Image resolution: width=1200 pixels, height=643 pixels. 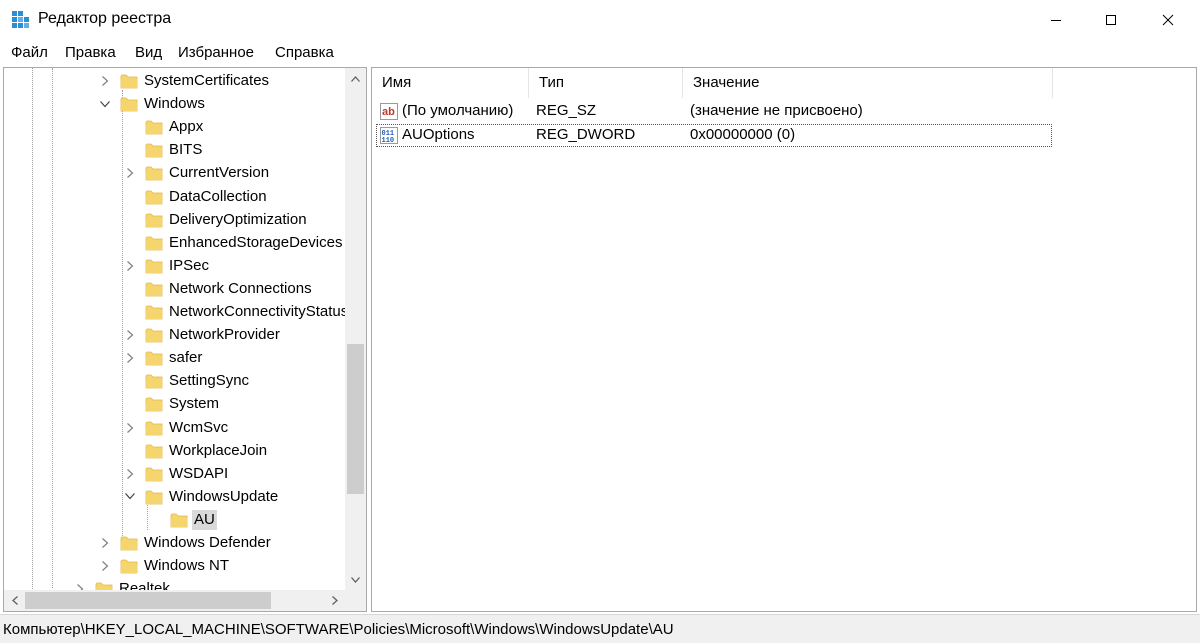 I want to click on tree-item-label: WSDAPI, so click(x=199, y=473).